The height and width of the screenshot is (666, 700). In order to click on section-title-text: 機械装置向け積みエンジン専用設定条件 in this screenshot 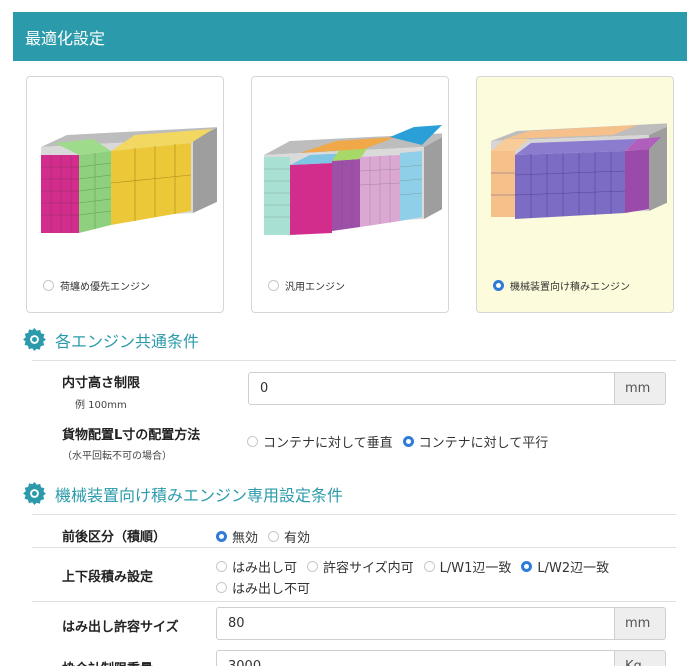, I will do `click(199, 495)`.